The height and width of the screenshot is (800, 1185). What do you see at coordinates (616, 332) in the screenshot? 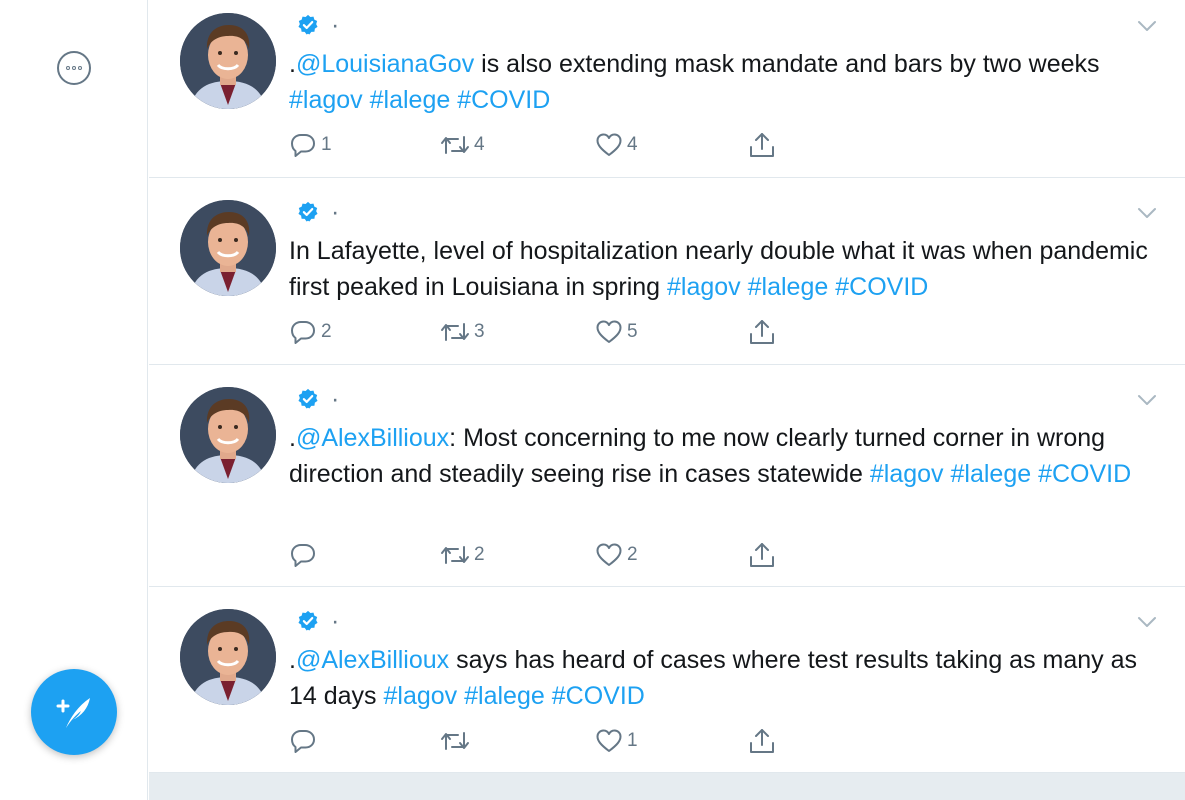
I see `like-button: 5` at bounding box center [616, 332].